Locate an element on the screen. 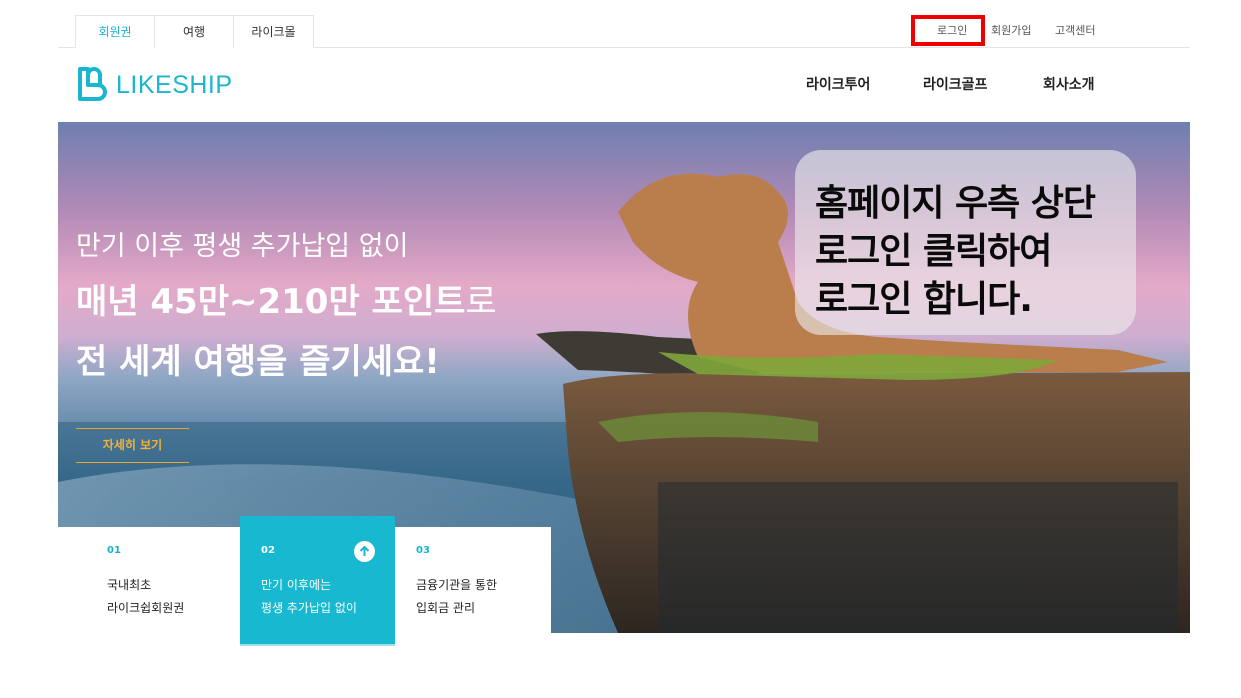 The image size is (1241, 698). top-tabs: 회원권 여행 라이크몰 is located at coordinates (194, 32).